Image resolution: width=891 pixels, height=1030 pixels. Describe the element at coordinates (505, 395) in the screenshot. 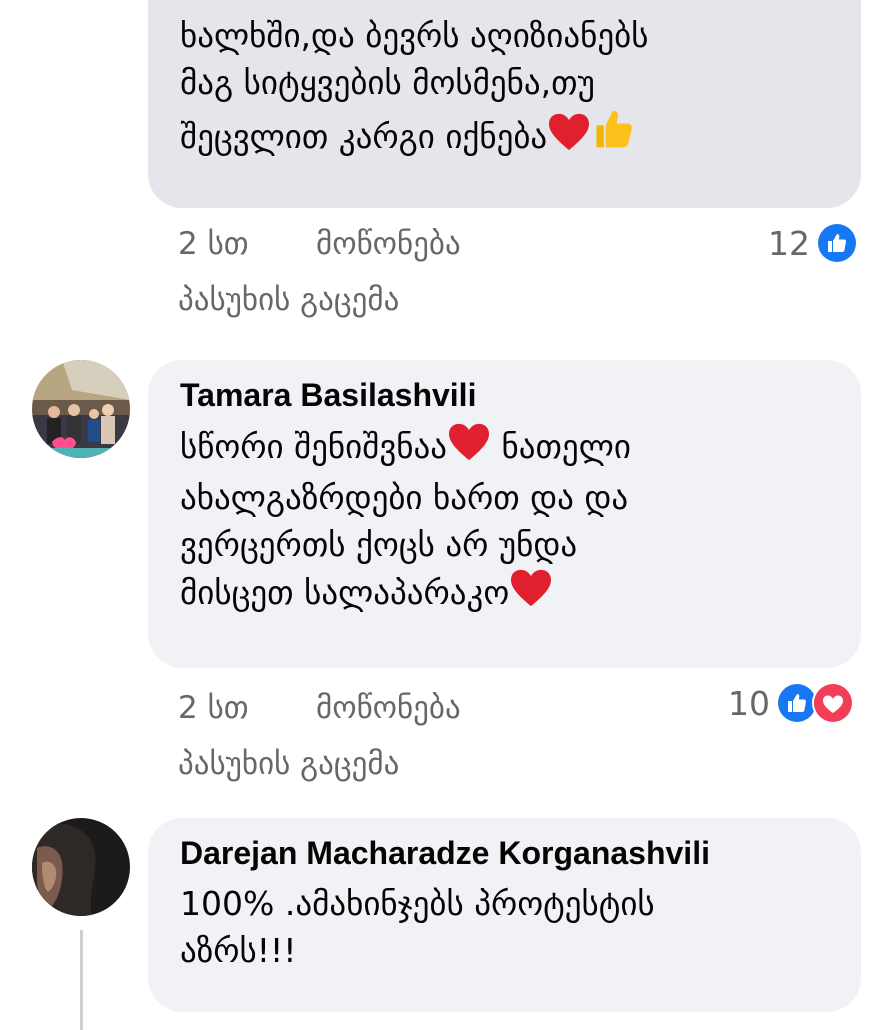

I see `comment-author: Tamara Basilashvili` at that location.